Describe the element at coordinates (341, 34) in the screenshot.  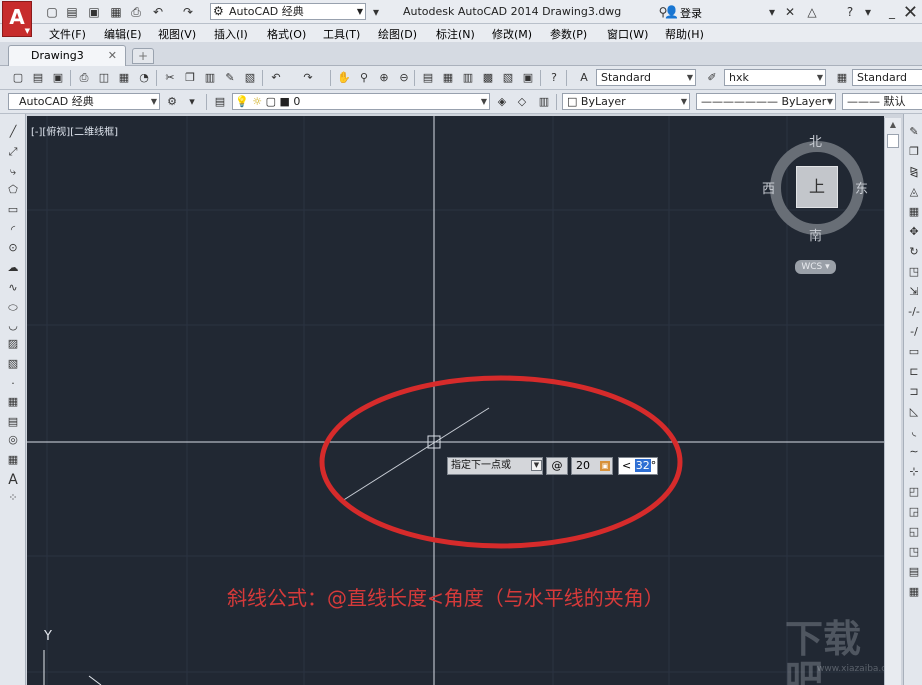
I see `menu-tools: 工具(T)` at that location.